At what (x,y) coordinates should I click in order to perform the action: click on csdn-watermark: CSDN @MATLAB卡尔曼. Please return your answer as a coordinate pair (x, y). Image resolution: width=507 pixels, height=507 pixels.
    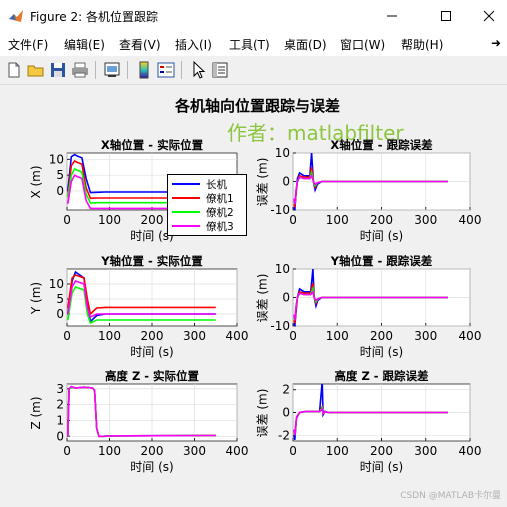
    Looking at the image, I should click on (450, 496).